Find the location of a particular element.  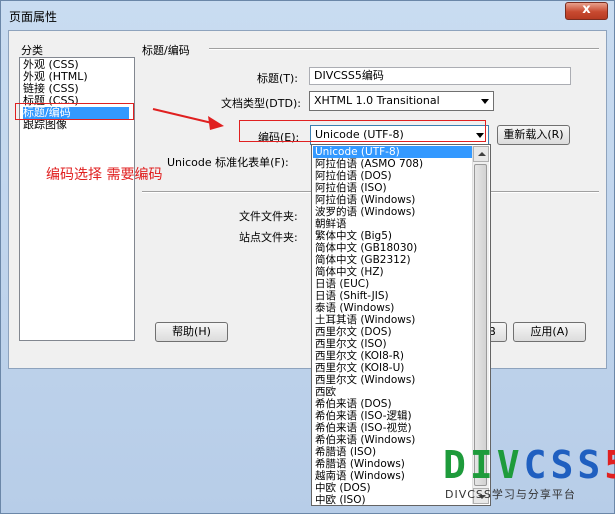

unicode-form-label: Unicode 标准化表单(F): is located at coordinates (228, 162).